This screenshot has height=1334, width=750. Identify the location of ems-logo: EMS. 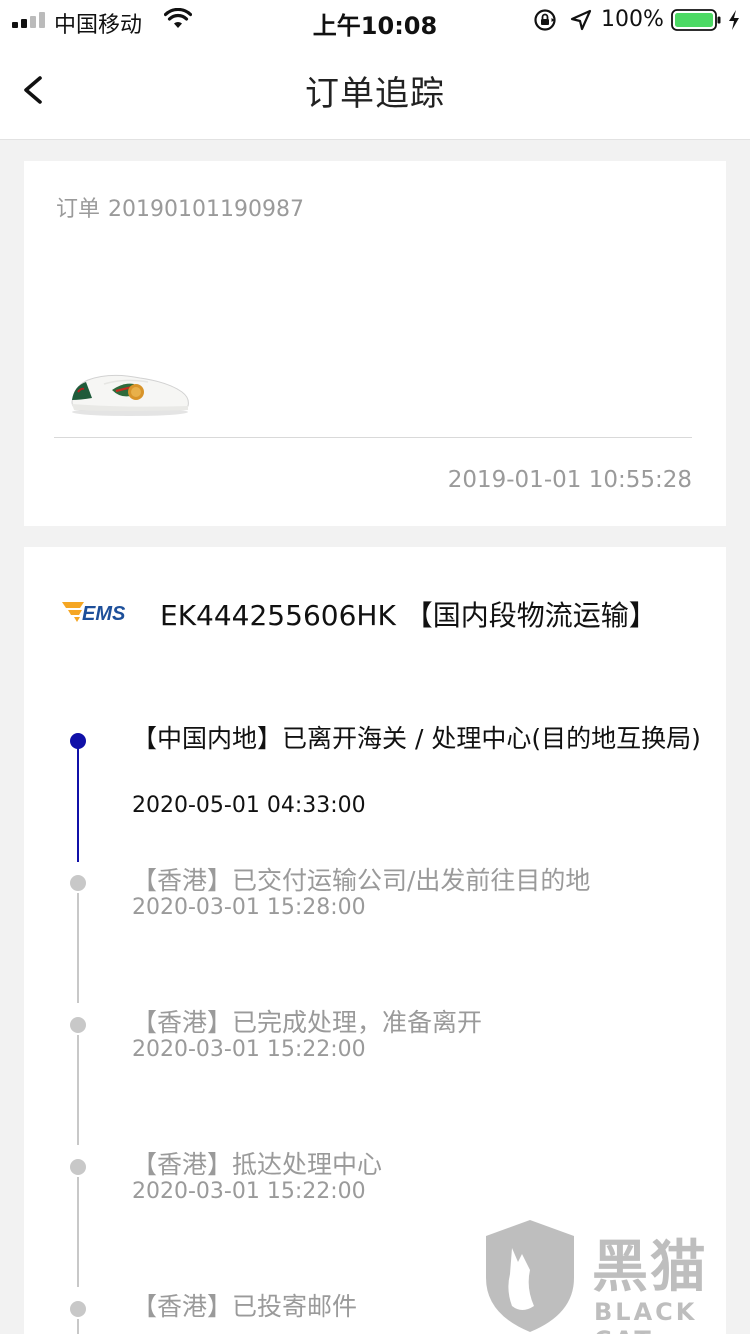
(94, 613).